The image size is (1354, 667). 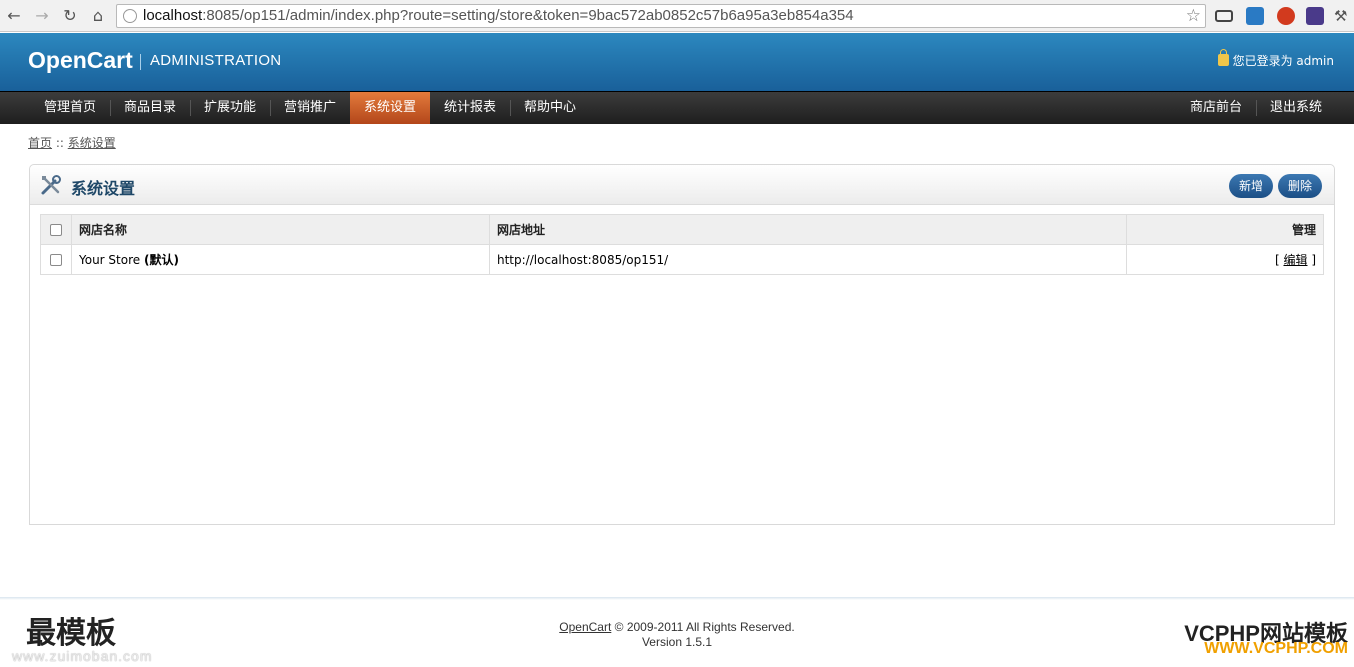 What do you see at coordinates (677, 62) in the screenshot?
I see `admin-header: OpenCart ADMINISTRATION 您已登录为 admin` at bounding box center [677, 62].